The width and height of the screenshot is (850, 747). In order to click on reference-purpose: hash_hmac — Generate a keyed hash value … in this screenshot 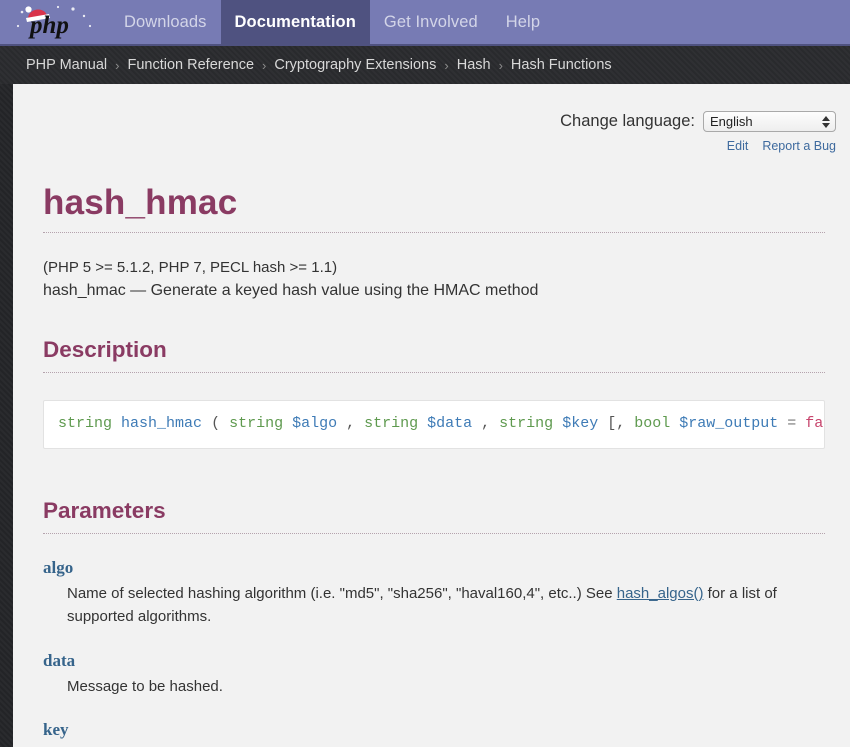, I will do `click(291, 291)`.